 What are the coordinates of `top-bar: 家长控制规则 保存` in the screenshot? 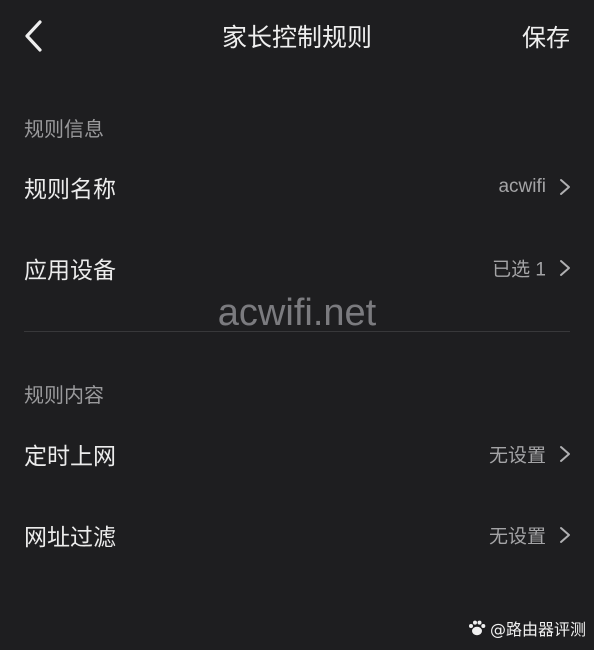 It's located at (297, 36).